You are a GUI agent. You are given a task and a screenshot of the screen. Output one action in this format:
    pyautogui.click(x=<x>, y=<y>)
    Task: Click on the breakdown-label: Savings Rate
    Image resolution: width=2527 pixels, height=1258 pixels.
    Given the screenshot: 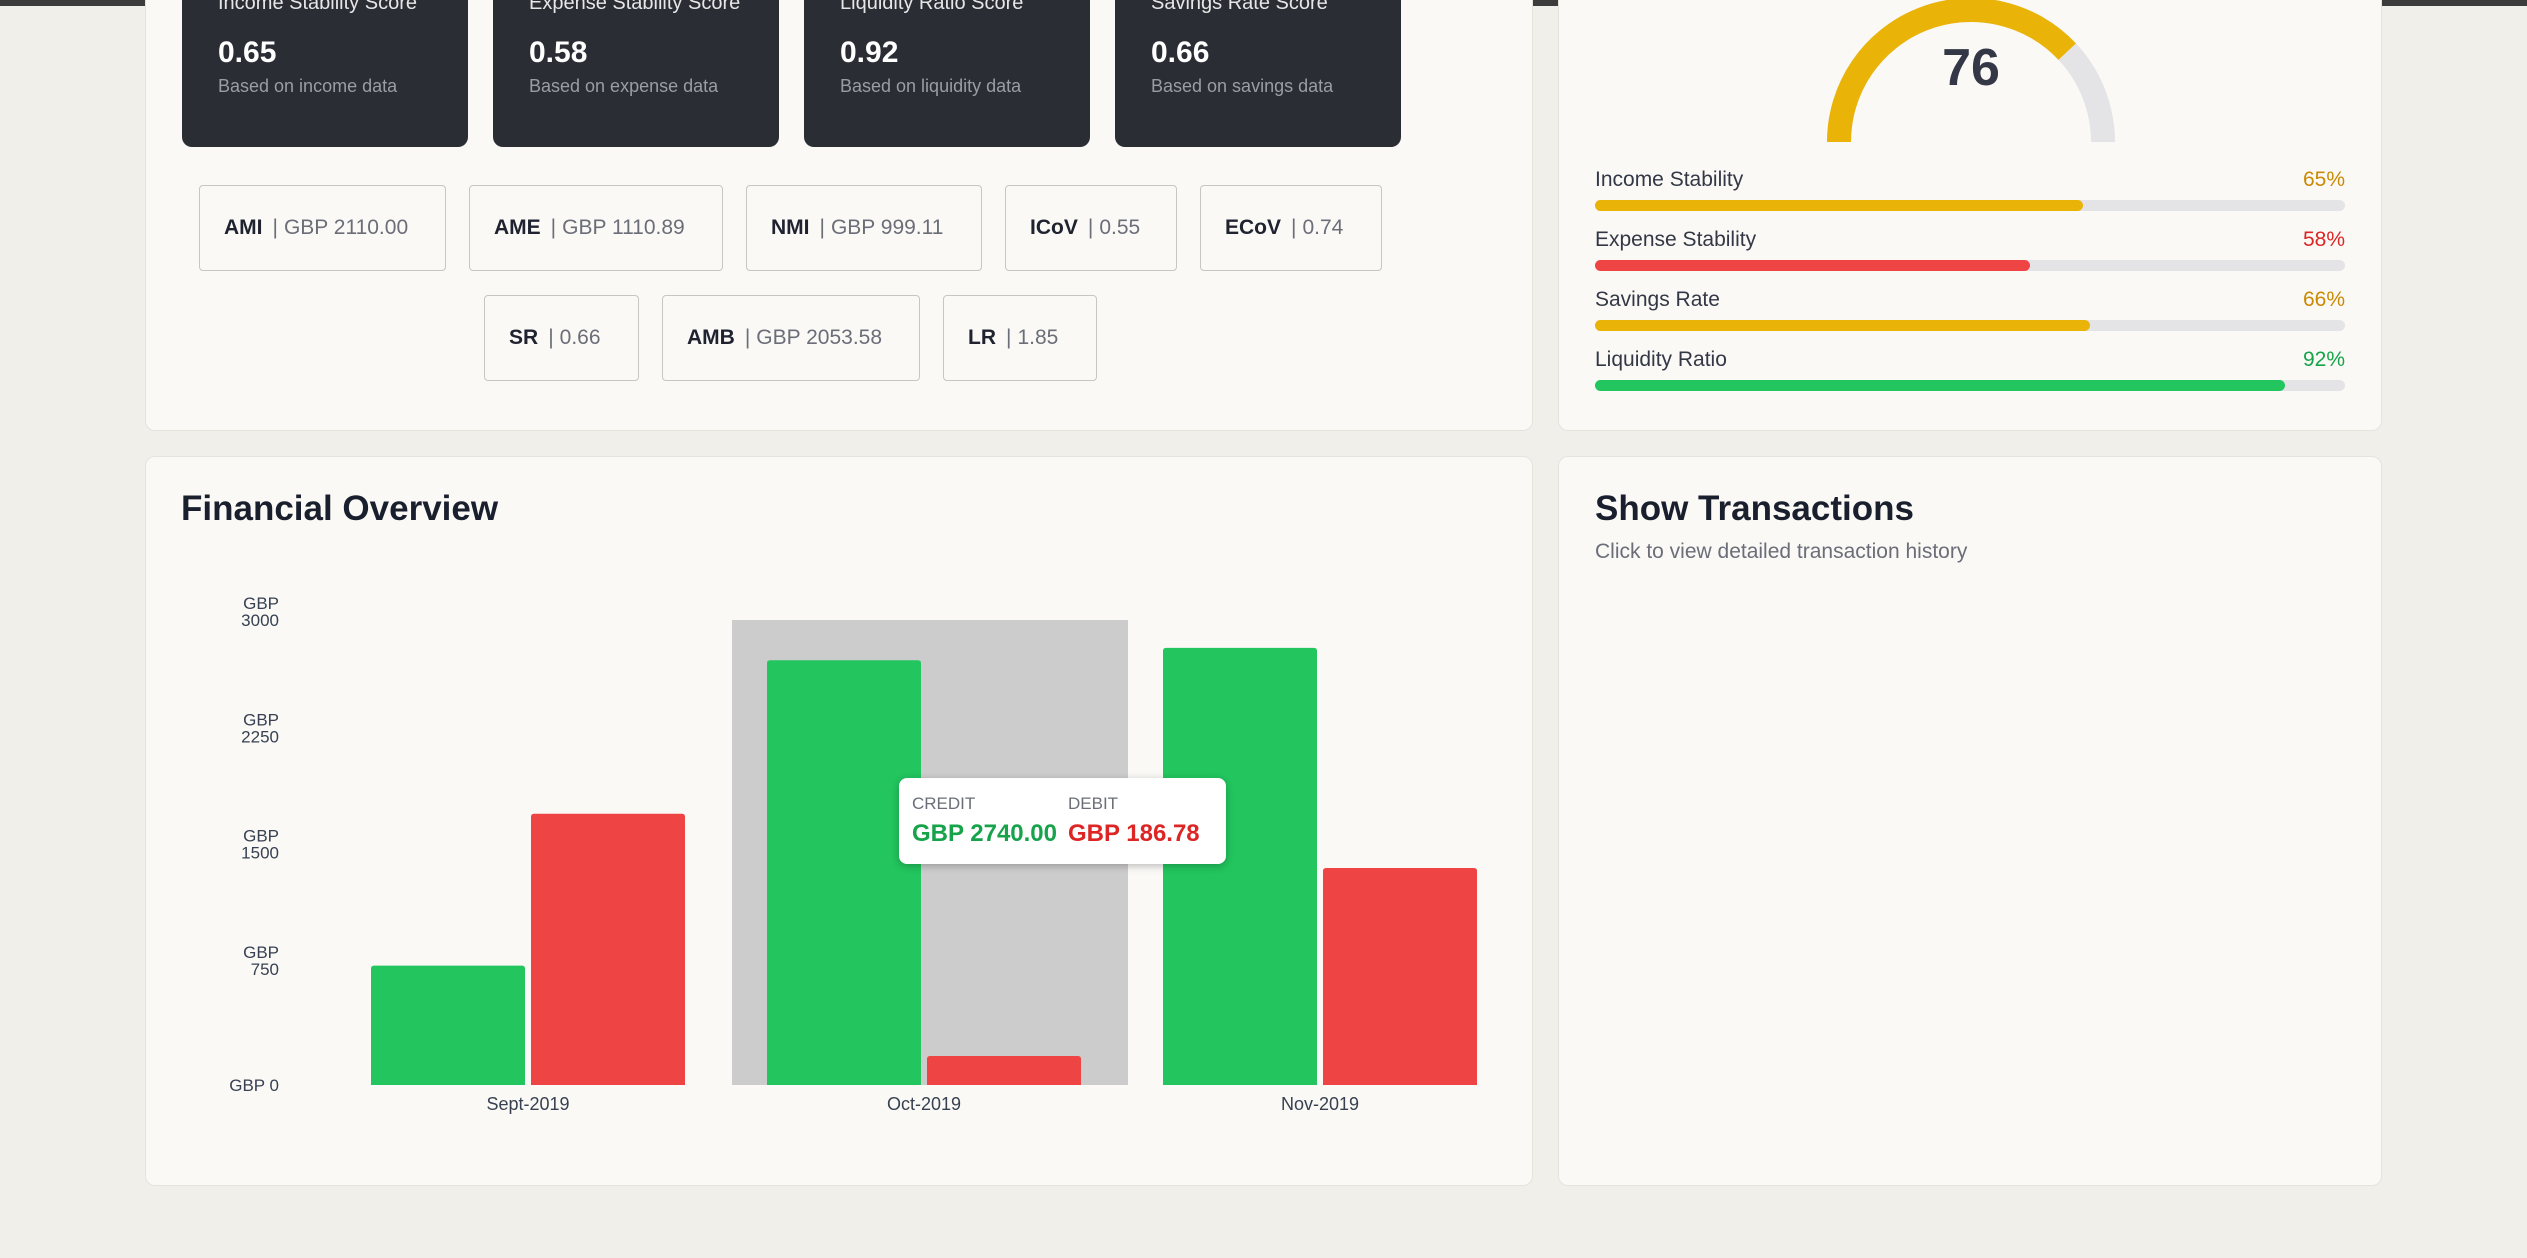 What is the action you would take?
    pyautogui.click(x=1657, y=299)
    